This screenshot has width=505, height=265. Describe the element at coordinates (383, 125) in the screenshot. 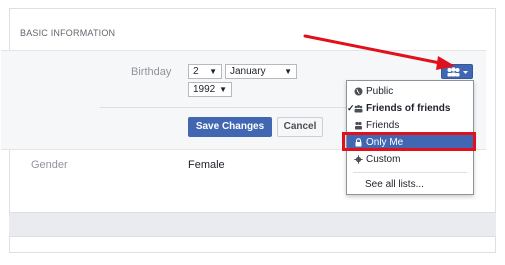

I see `privacy-option-label: Friends` at that location.